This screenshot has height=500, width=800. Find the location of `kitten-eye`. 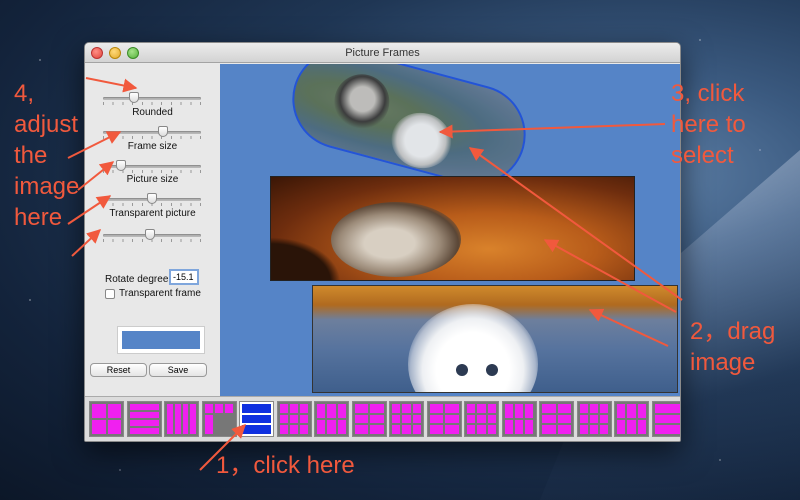

kitten-eye is located at coordinates (492, 370).